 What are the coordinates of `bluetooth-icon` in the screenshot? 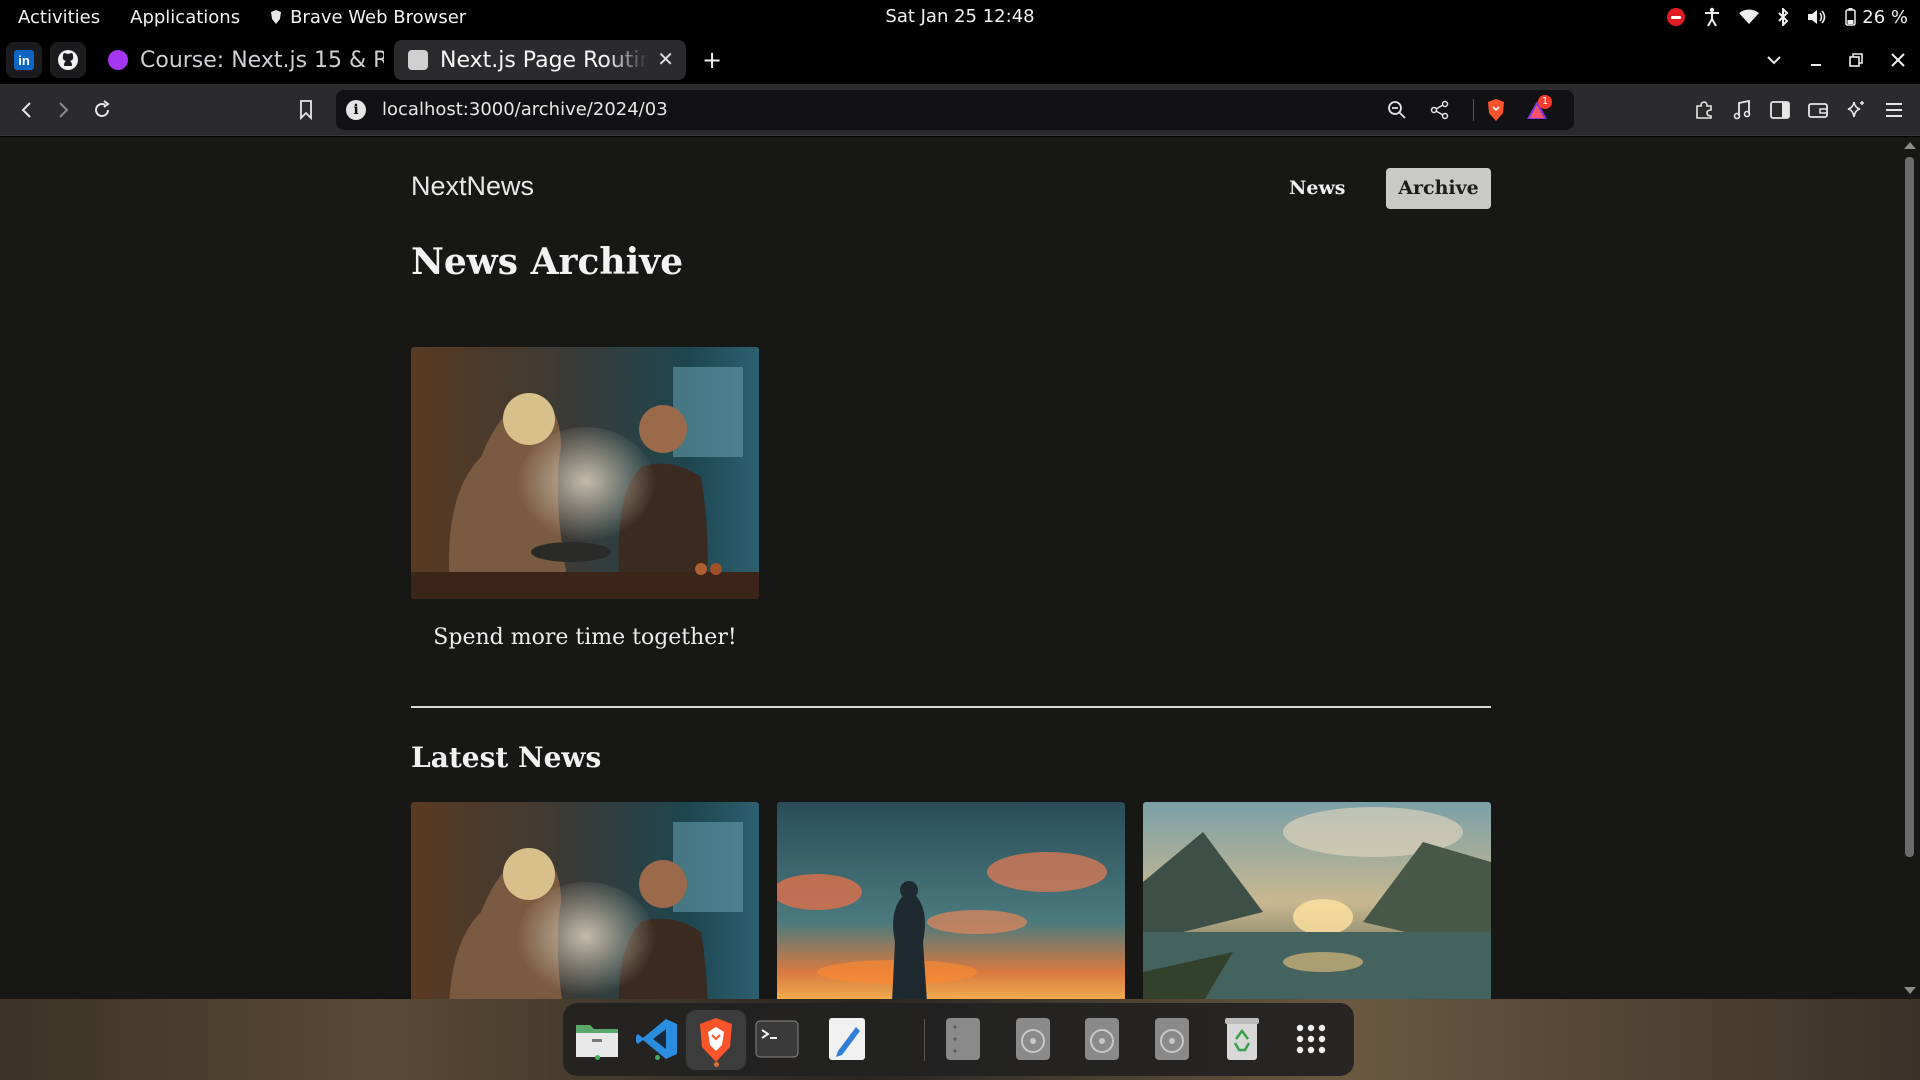 It's located at (1783, 17).